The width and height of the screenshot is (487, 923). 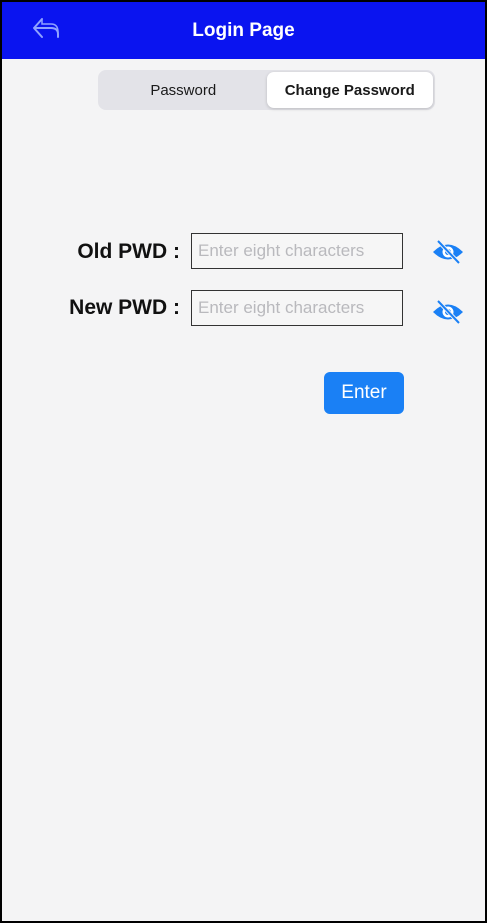 What do you see at coordinates (124, 307) in the screenshot?
I see `new-pwd-label: New PWD :` at bounding box center [124, 307].